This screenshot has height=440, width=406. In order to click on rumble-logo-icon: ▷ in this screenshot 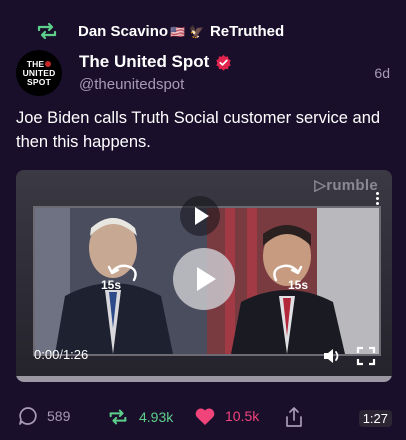, I will do `click(320, 185)`.